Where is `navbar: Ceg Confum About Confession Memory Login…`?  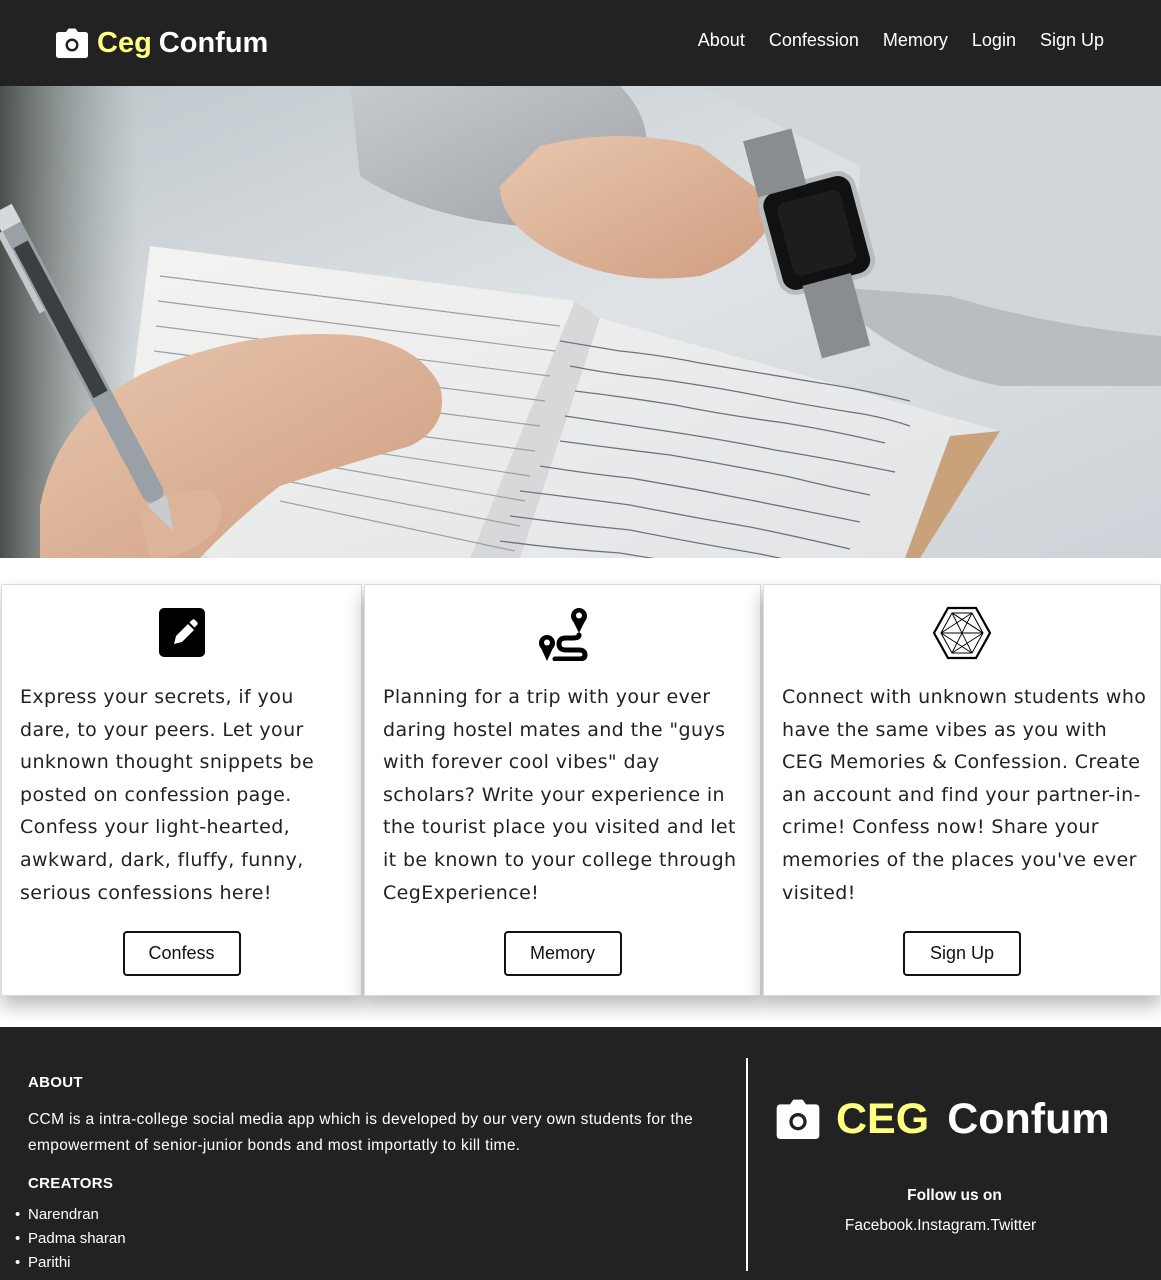
navbar: Ceg Confum About Confession Memory Login… is located at coordinates (580, 43).